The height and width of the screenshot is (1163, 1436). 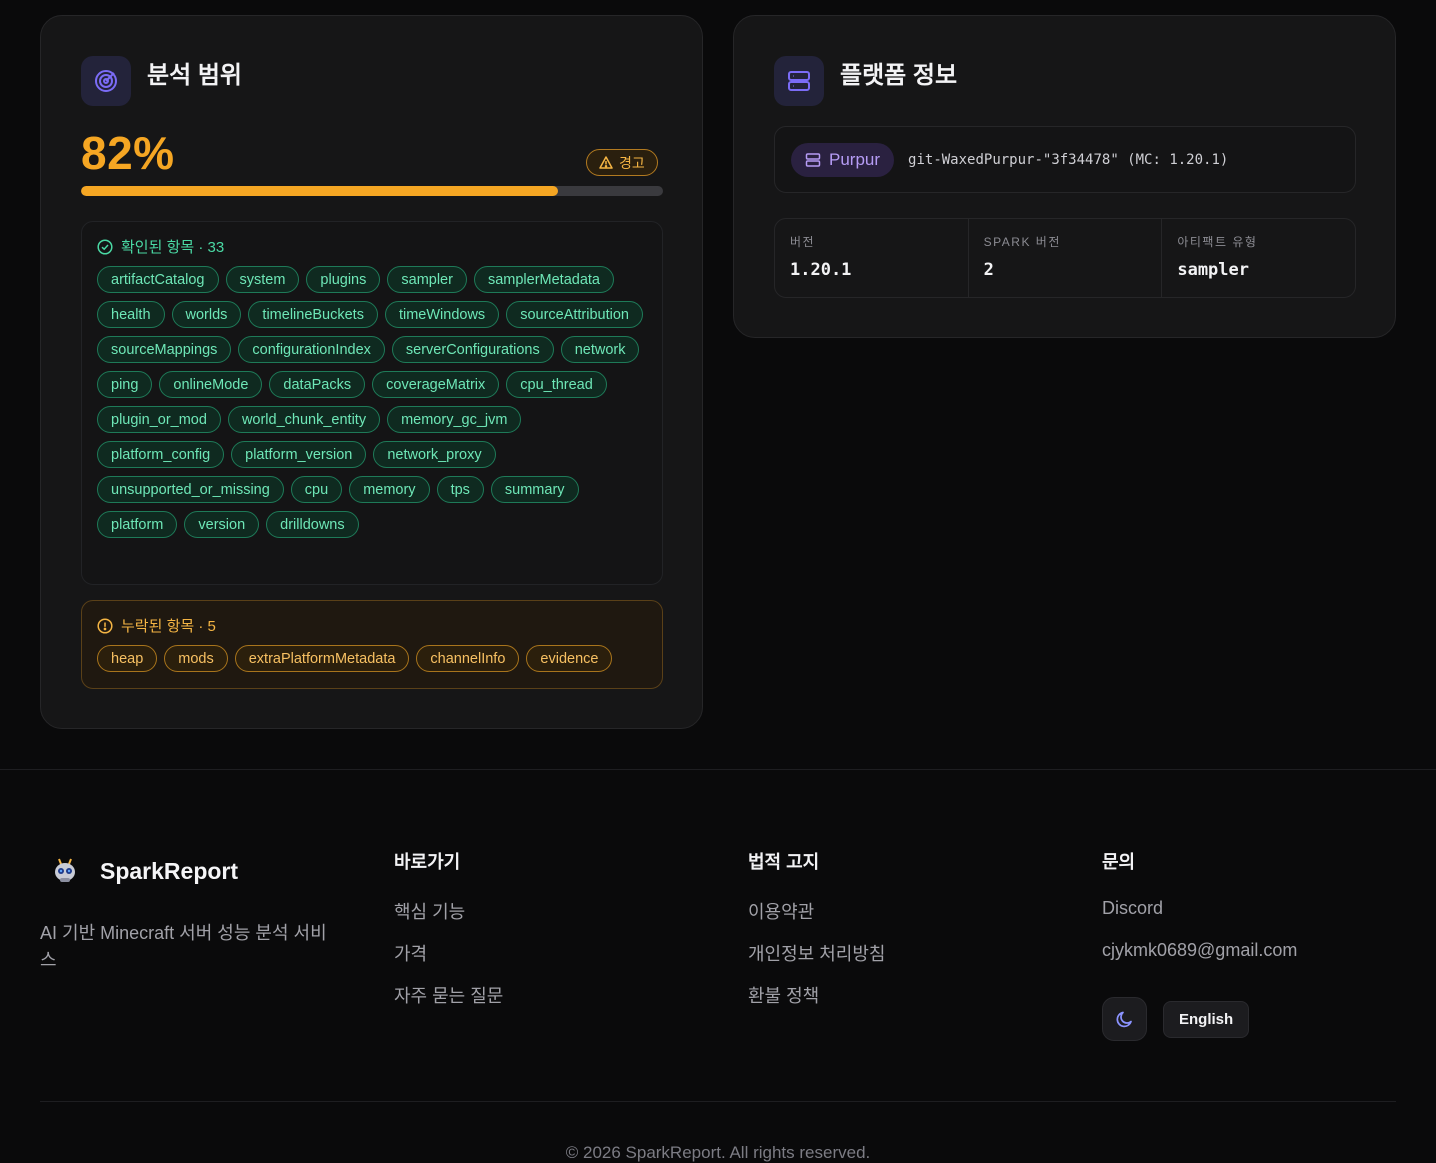 What do you see at coordinates (813, 159) in the screenshot?
I see `server-small-icon` at bounding box center [813, 159].